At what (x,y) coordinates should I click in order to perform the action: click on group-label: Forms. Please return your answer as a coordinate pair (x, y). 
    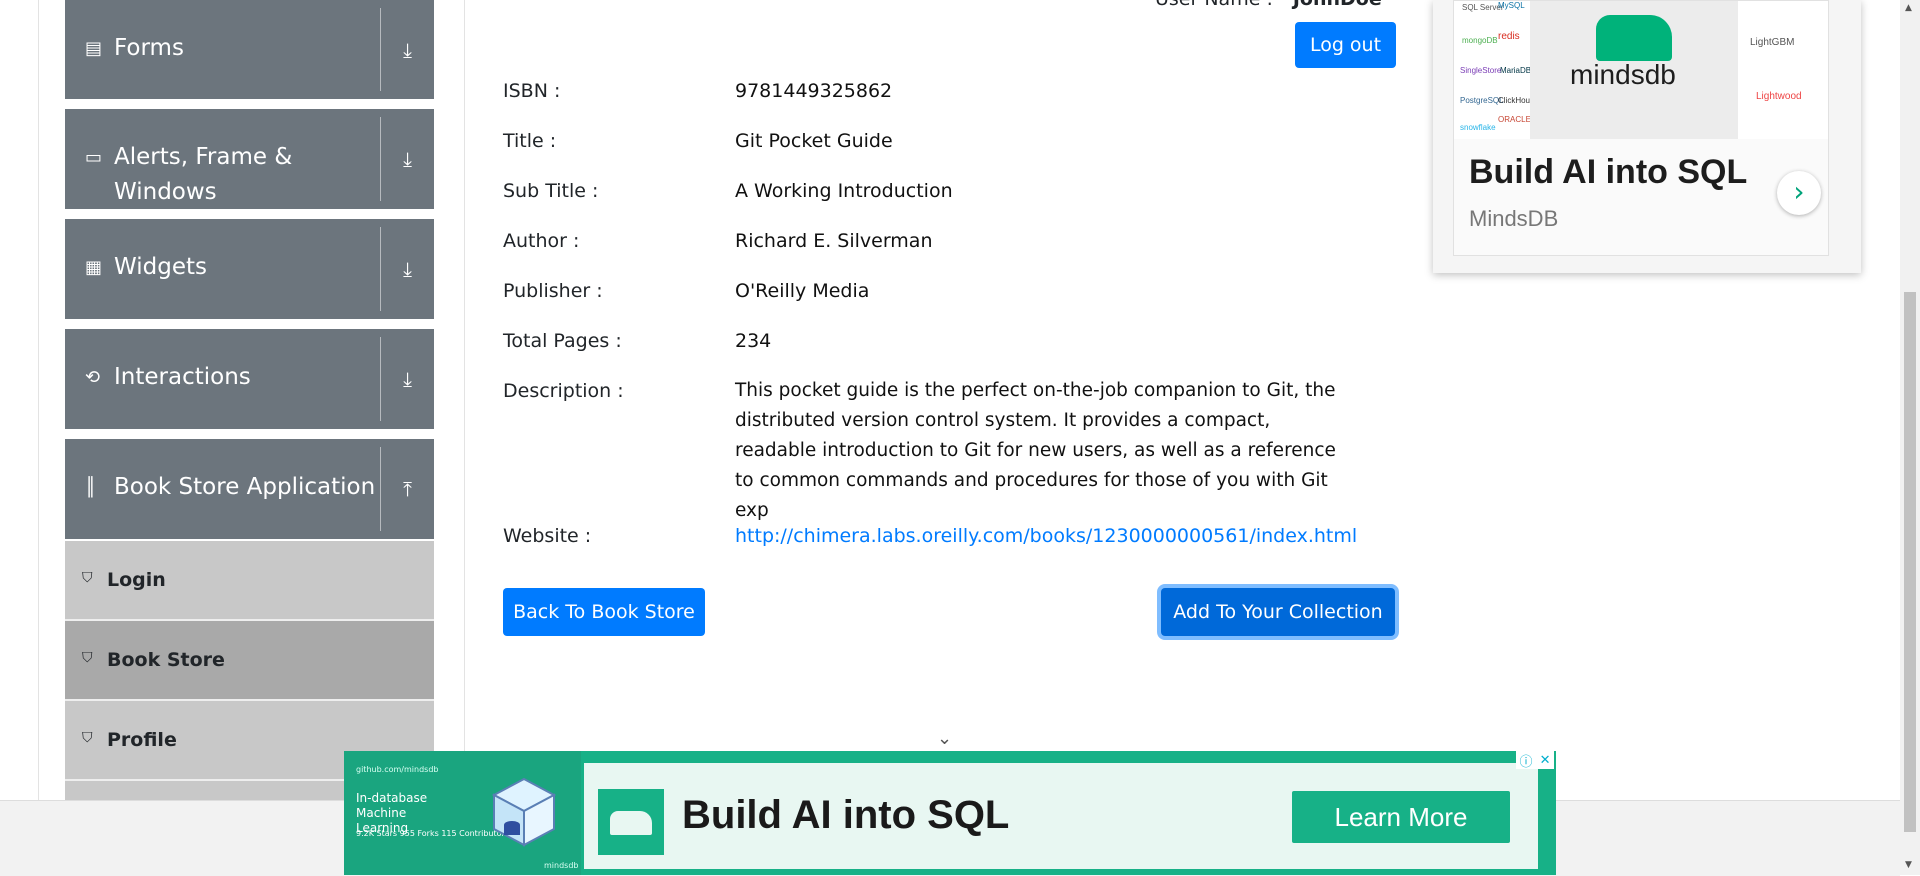
    Looking at the image, I should click on (149, 48).